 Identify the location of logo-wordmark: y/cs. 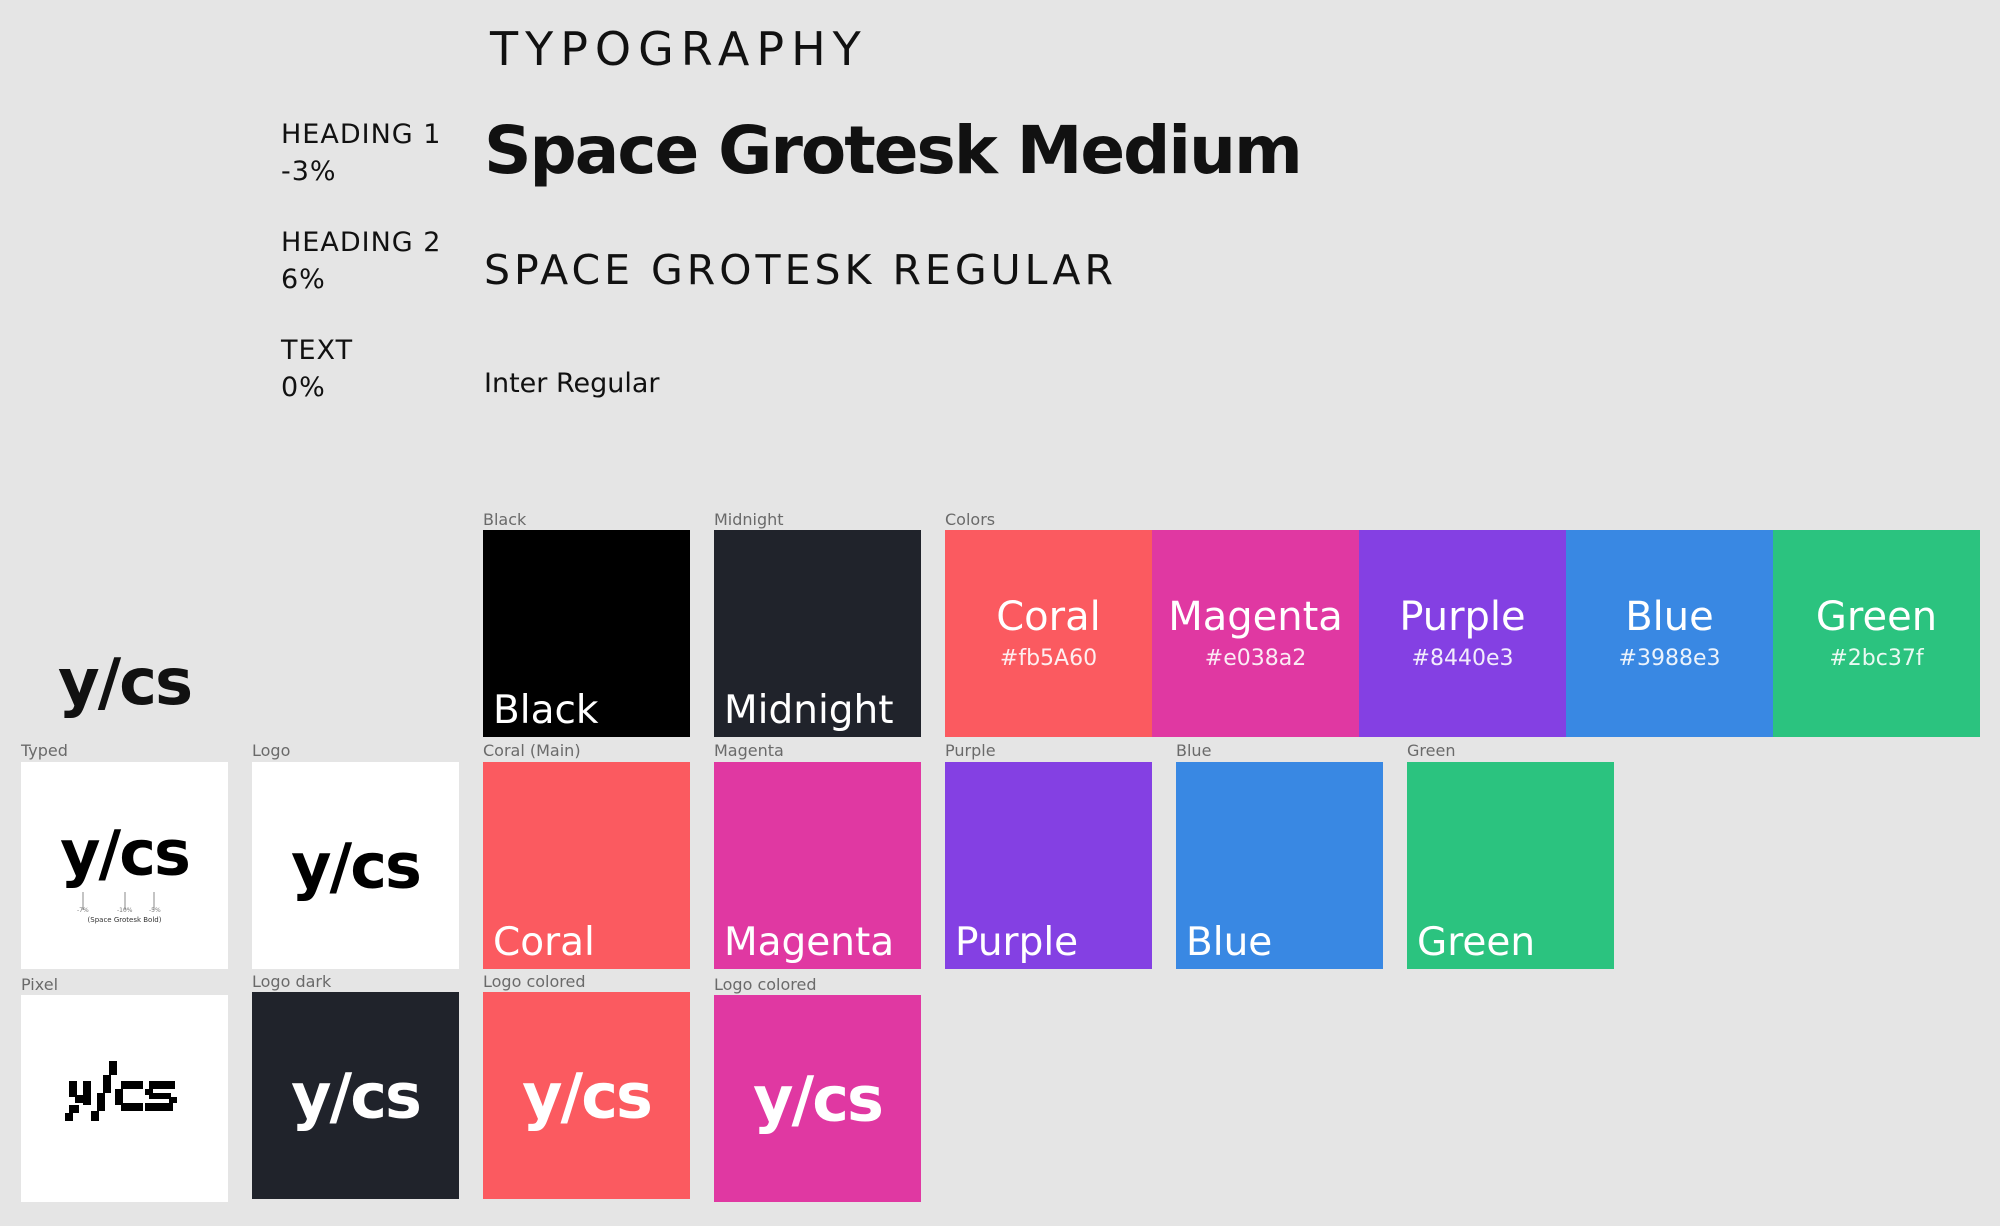
(356, 865).